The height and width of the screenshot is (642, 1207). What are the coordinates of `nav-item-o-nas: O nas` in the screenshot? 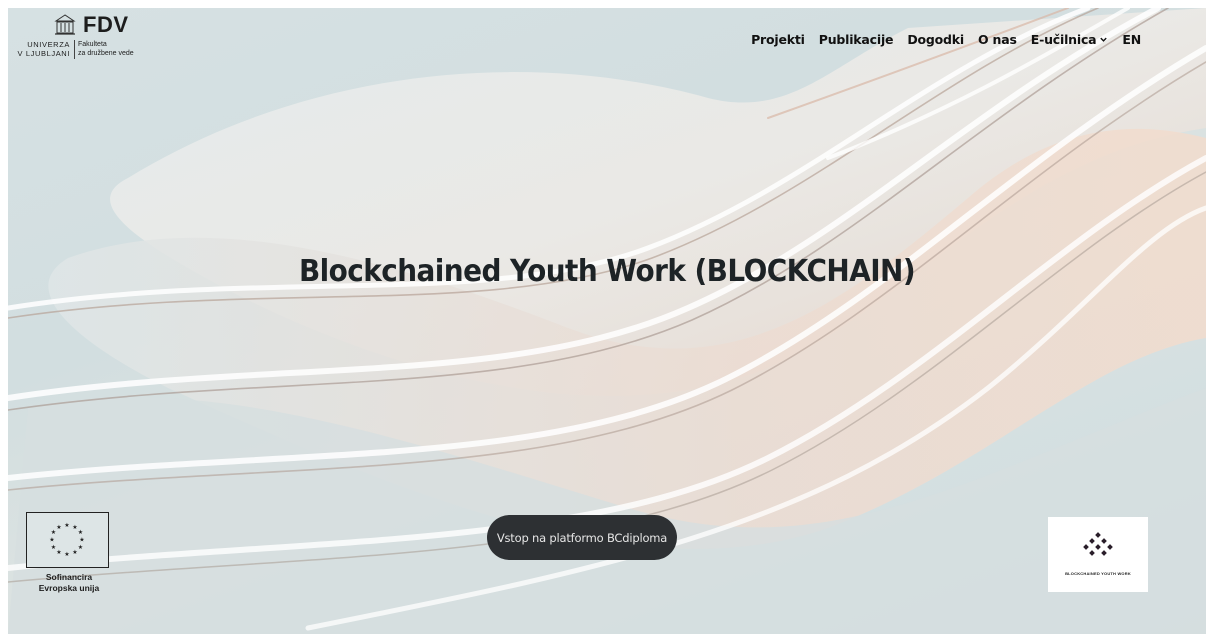 It's located at (997, 39).